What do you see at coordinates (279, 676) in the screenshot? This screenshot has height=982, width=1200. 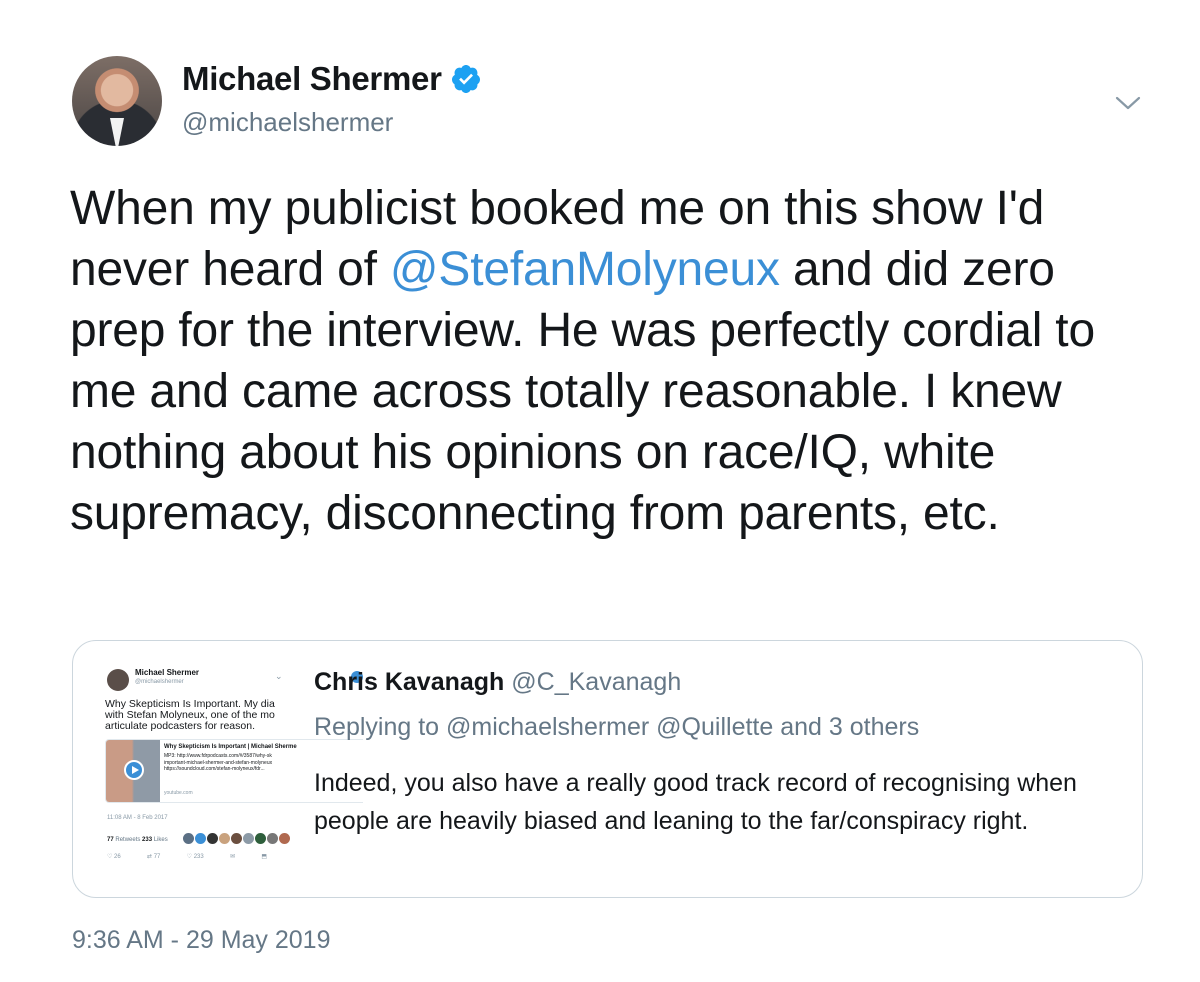 I see `thumb-chevron-icon: ⌄` at bounding box center [279, 676].